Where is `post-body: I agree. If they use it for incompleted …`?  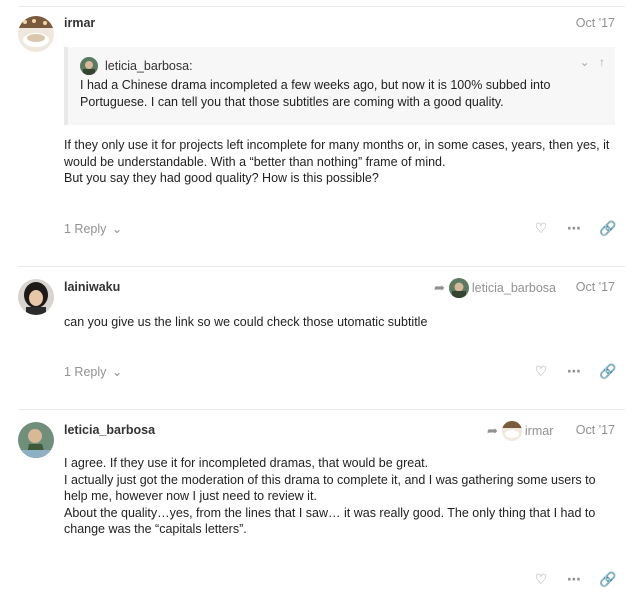 post-body: I agree. If they use it for incompleted … is located at coordinates (338, 496).